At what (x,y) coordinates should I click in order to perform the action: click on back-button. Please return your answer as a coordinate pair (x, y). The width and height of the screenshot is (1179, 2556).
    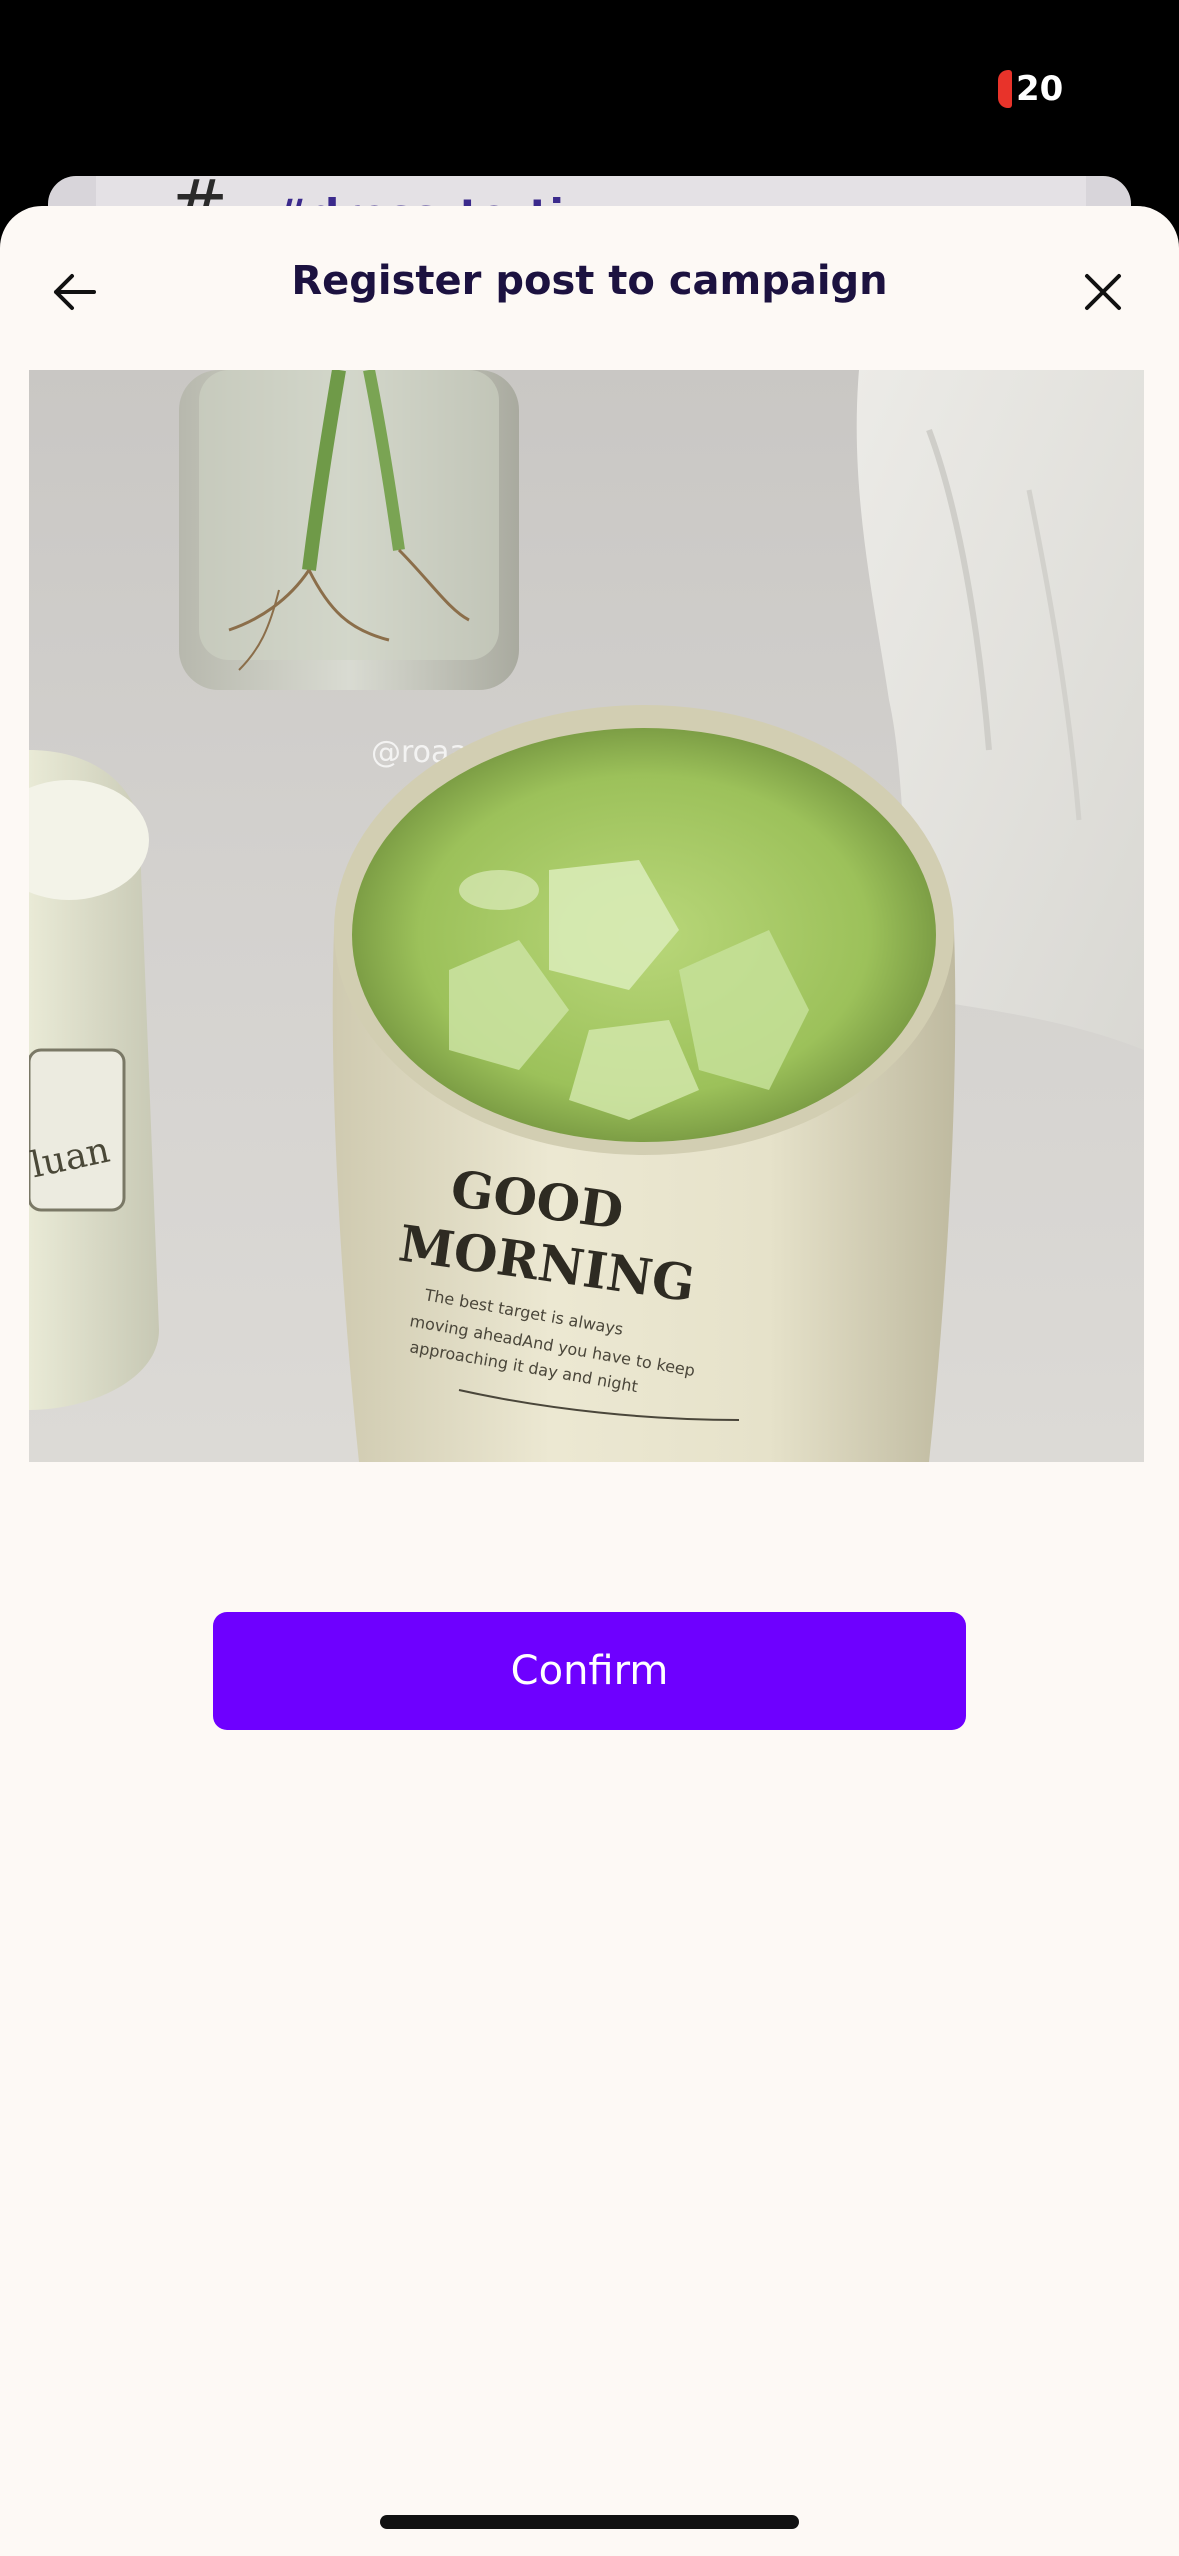
    Looking at the image, I should click on (74, 292).